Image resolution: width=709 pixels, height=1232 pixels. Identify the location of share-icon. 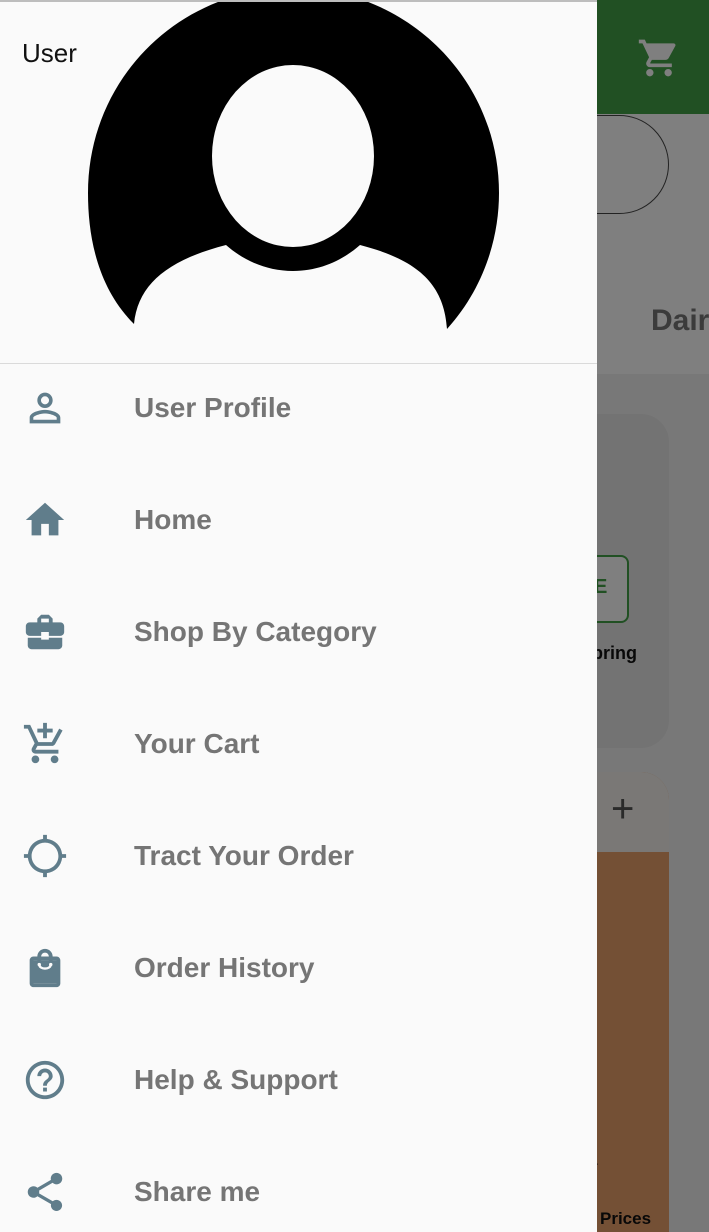
(45, 1192).